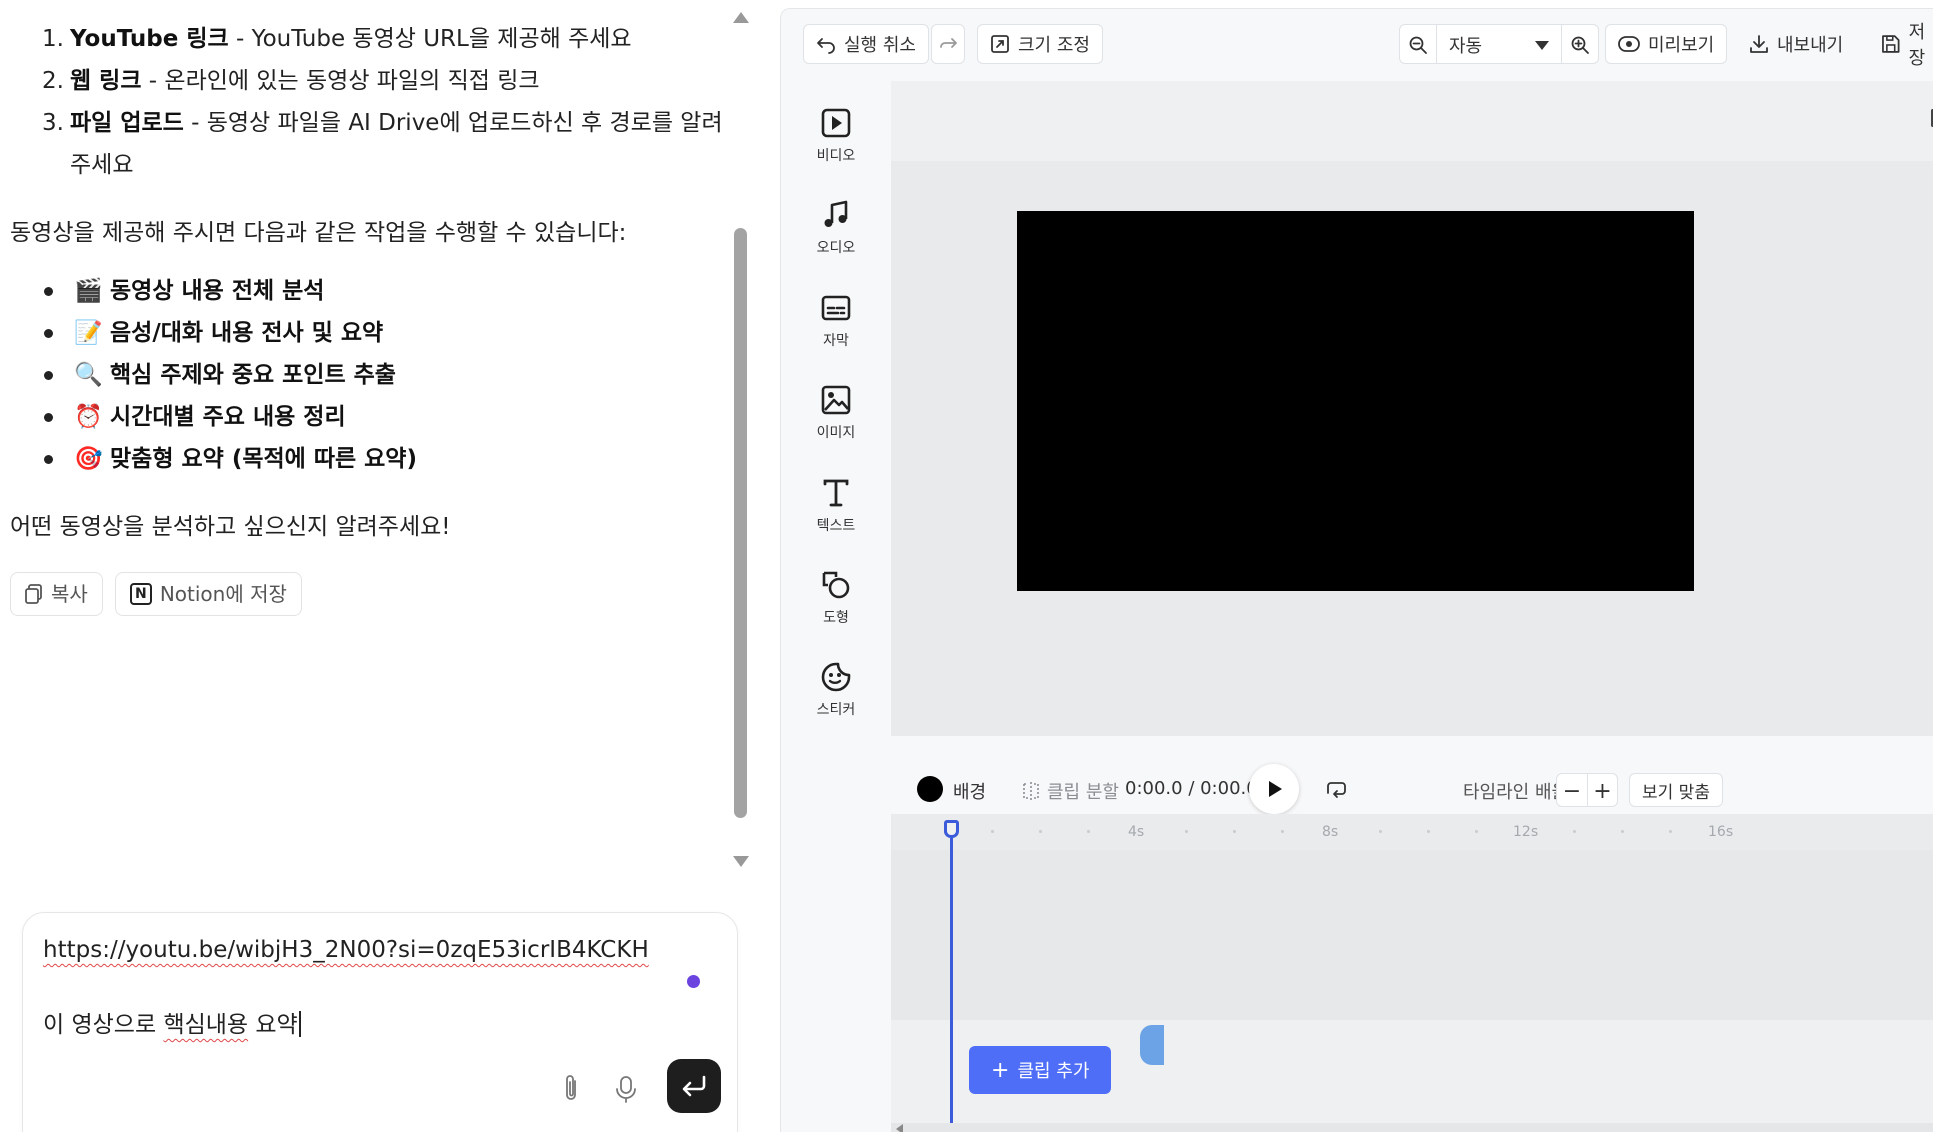  I want to click on notion-icon: N, so click(140, 594).